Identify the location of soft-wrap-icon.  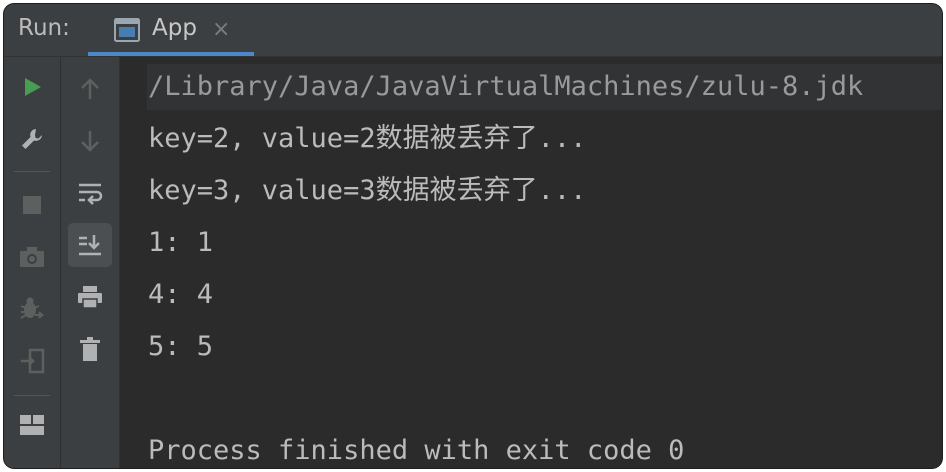
(91, 194).